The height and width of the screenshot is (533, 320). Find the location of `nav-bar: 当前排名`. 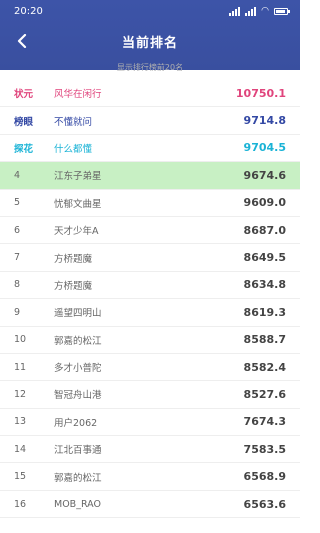

nav-bar: 当前排名 is located at coordinates (150, 41).